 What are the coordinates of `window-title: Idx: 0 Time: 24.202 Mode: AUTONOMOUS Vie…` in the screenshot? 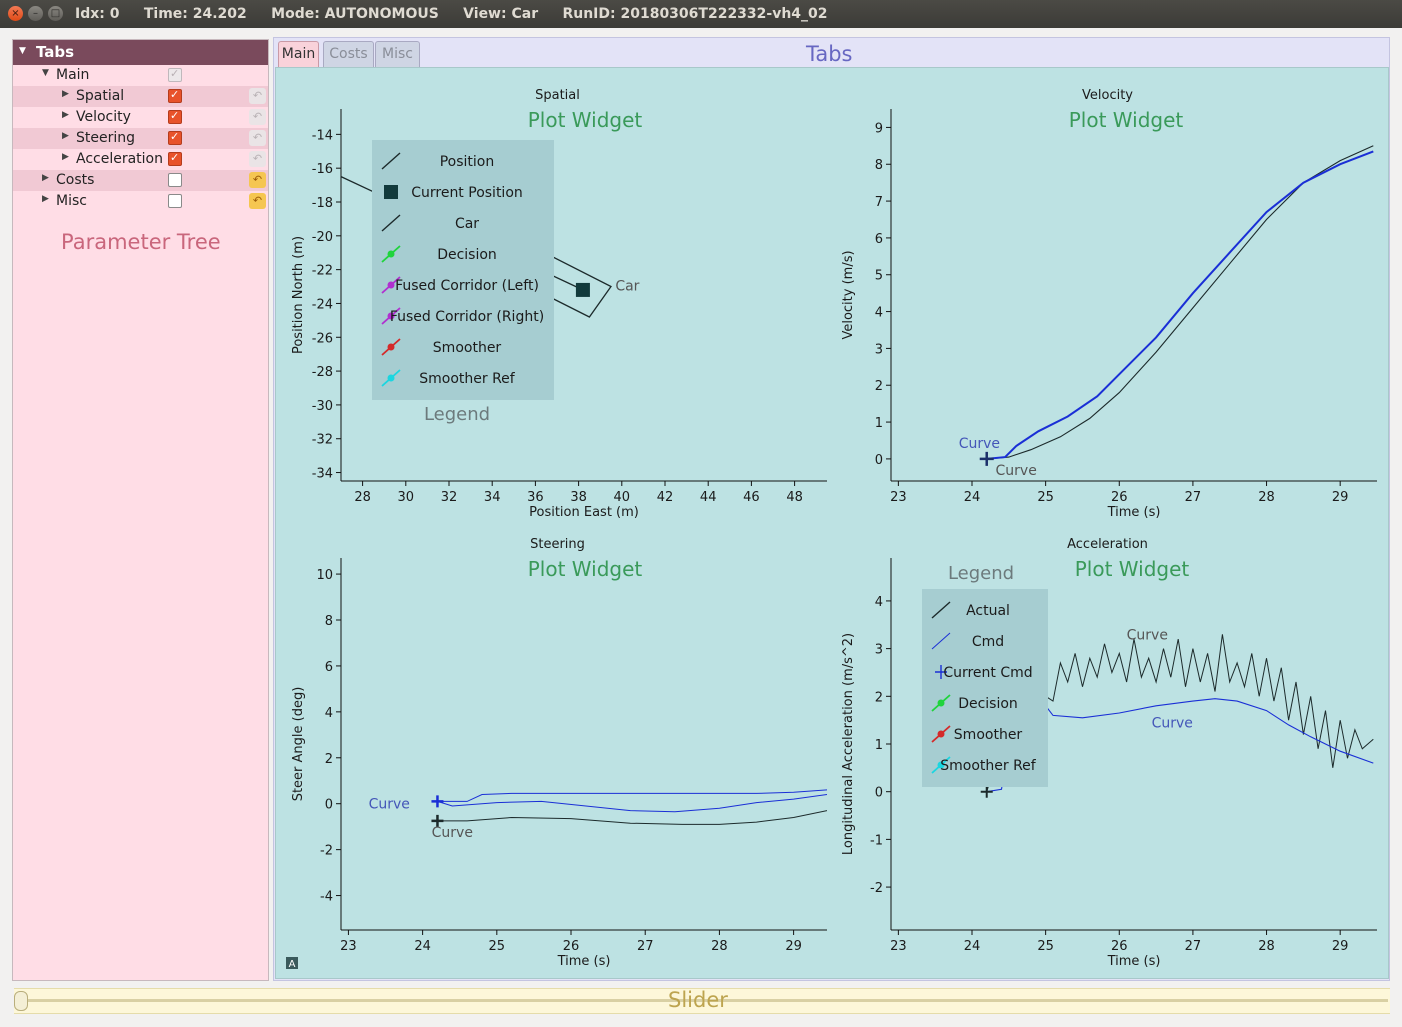 It's located at (451, 14).